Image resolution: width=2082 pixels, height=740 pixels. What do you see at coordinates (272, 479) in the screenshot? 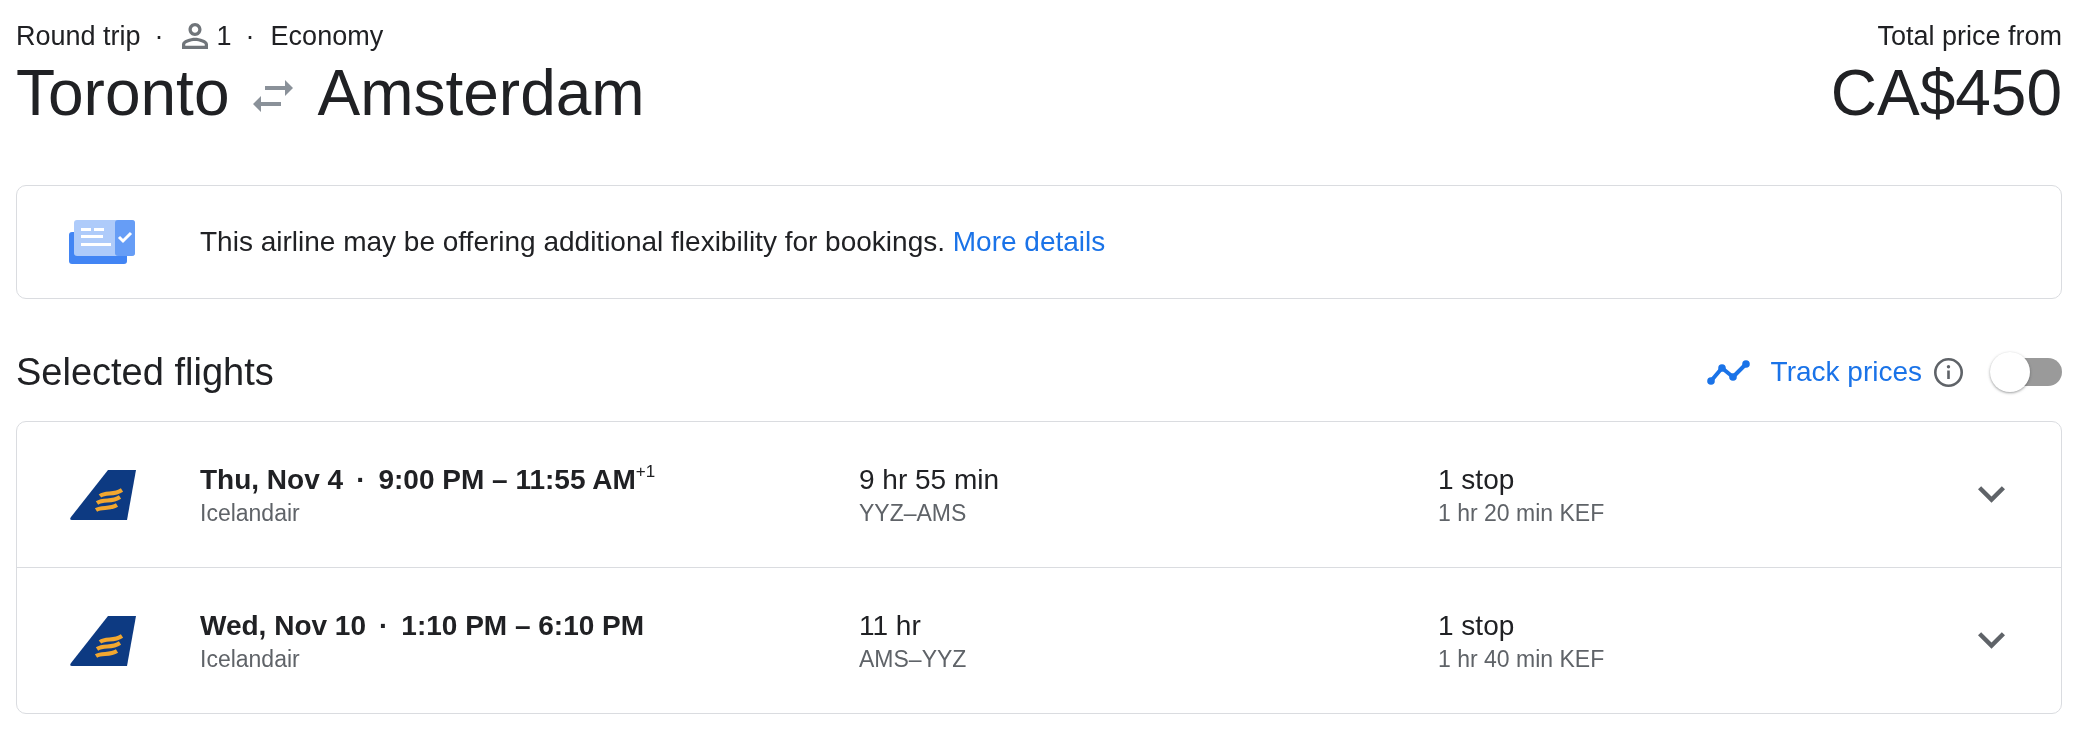
I see `flight-date: Thu, Nov 4` at bounding box center [272, 479].